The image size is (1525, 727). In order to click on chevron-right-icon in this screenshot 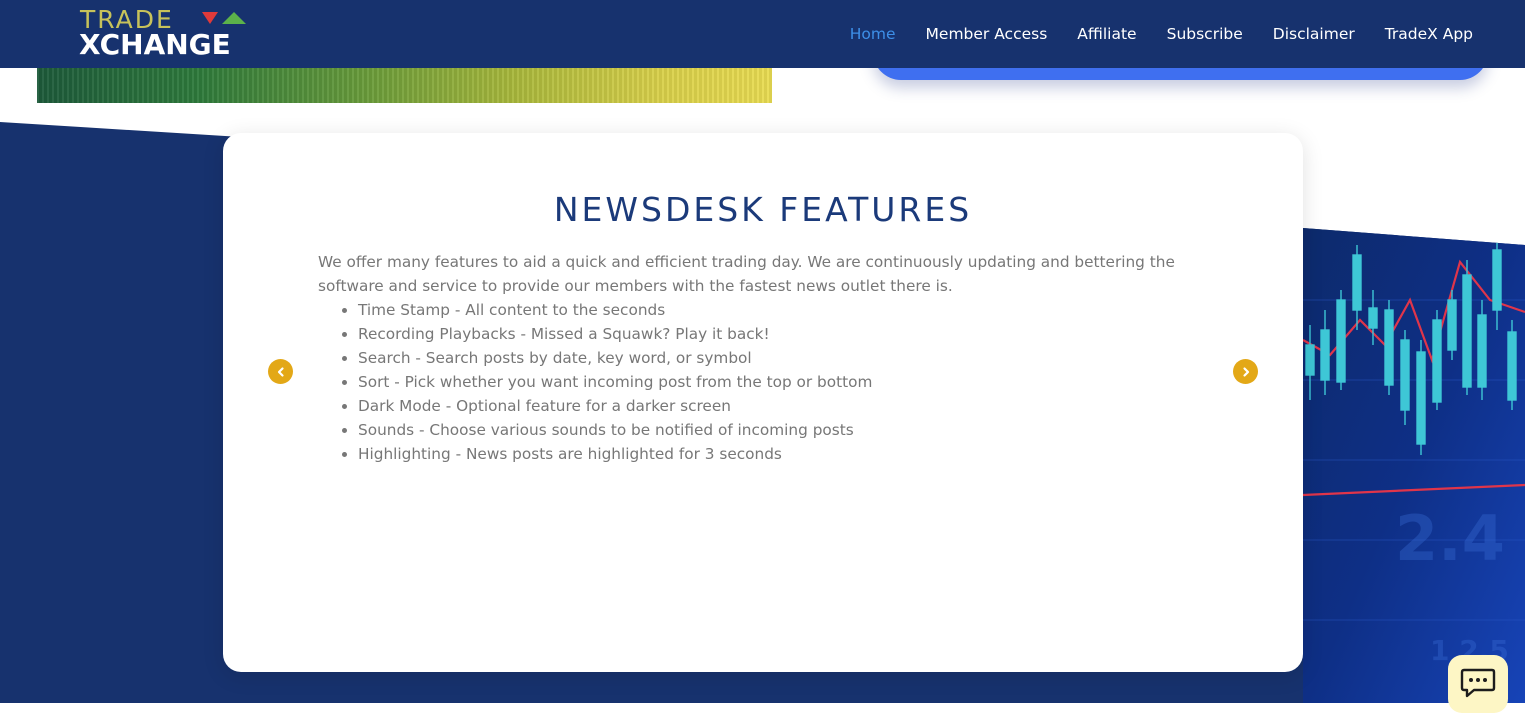, I will do `click(1245, 371)`.